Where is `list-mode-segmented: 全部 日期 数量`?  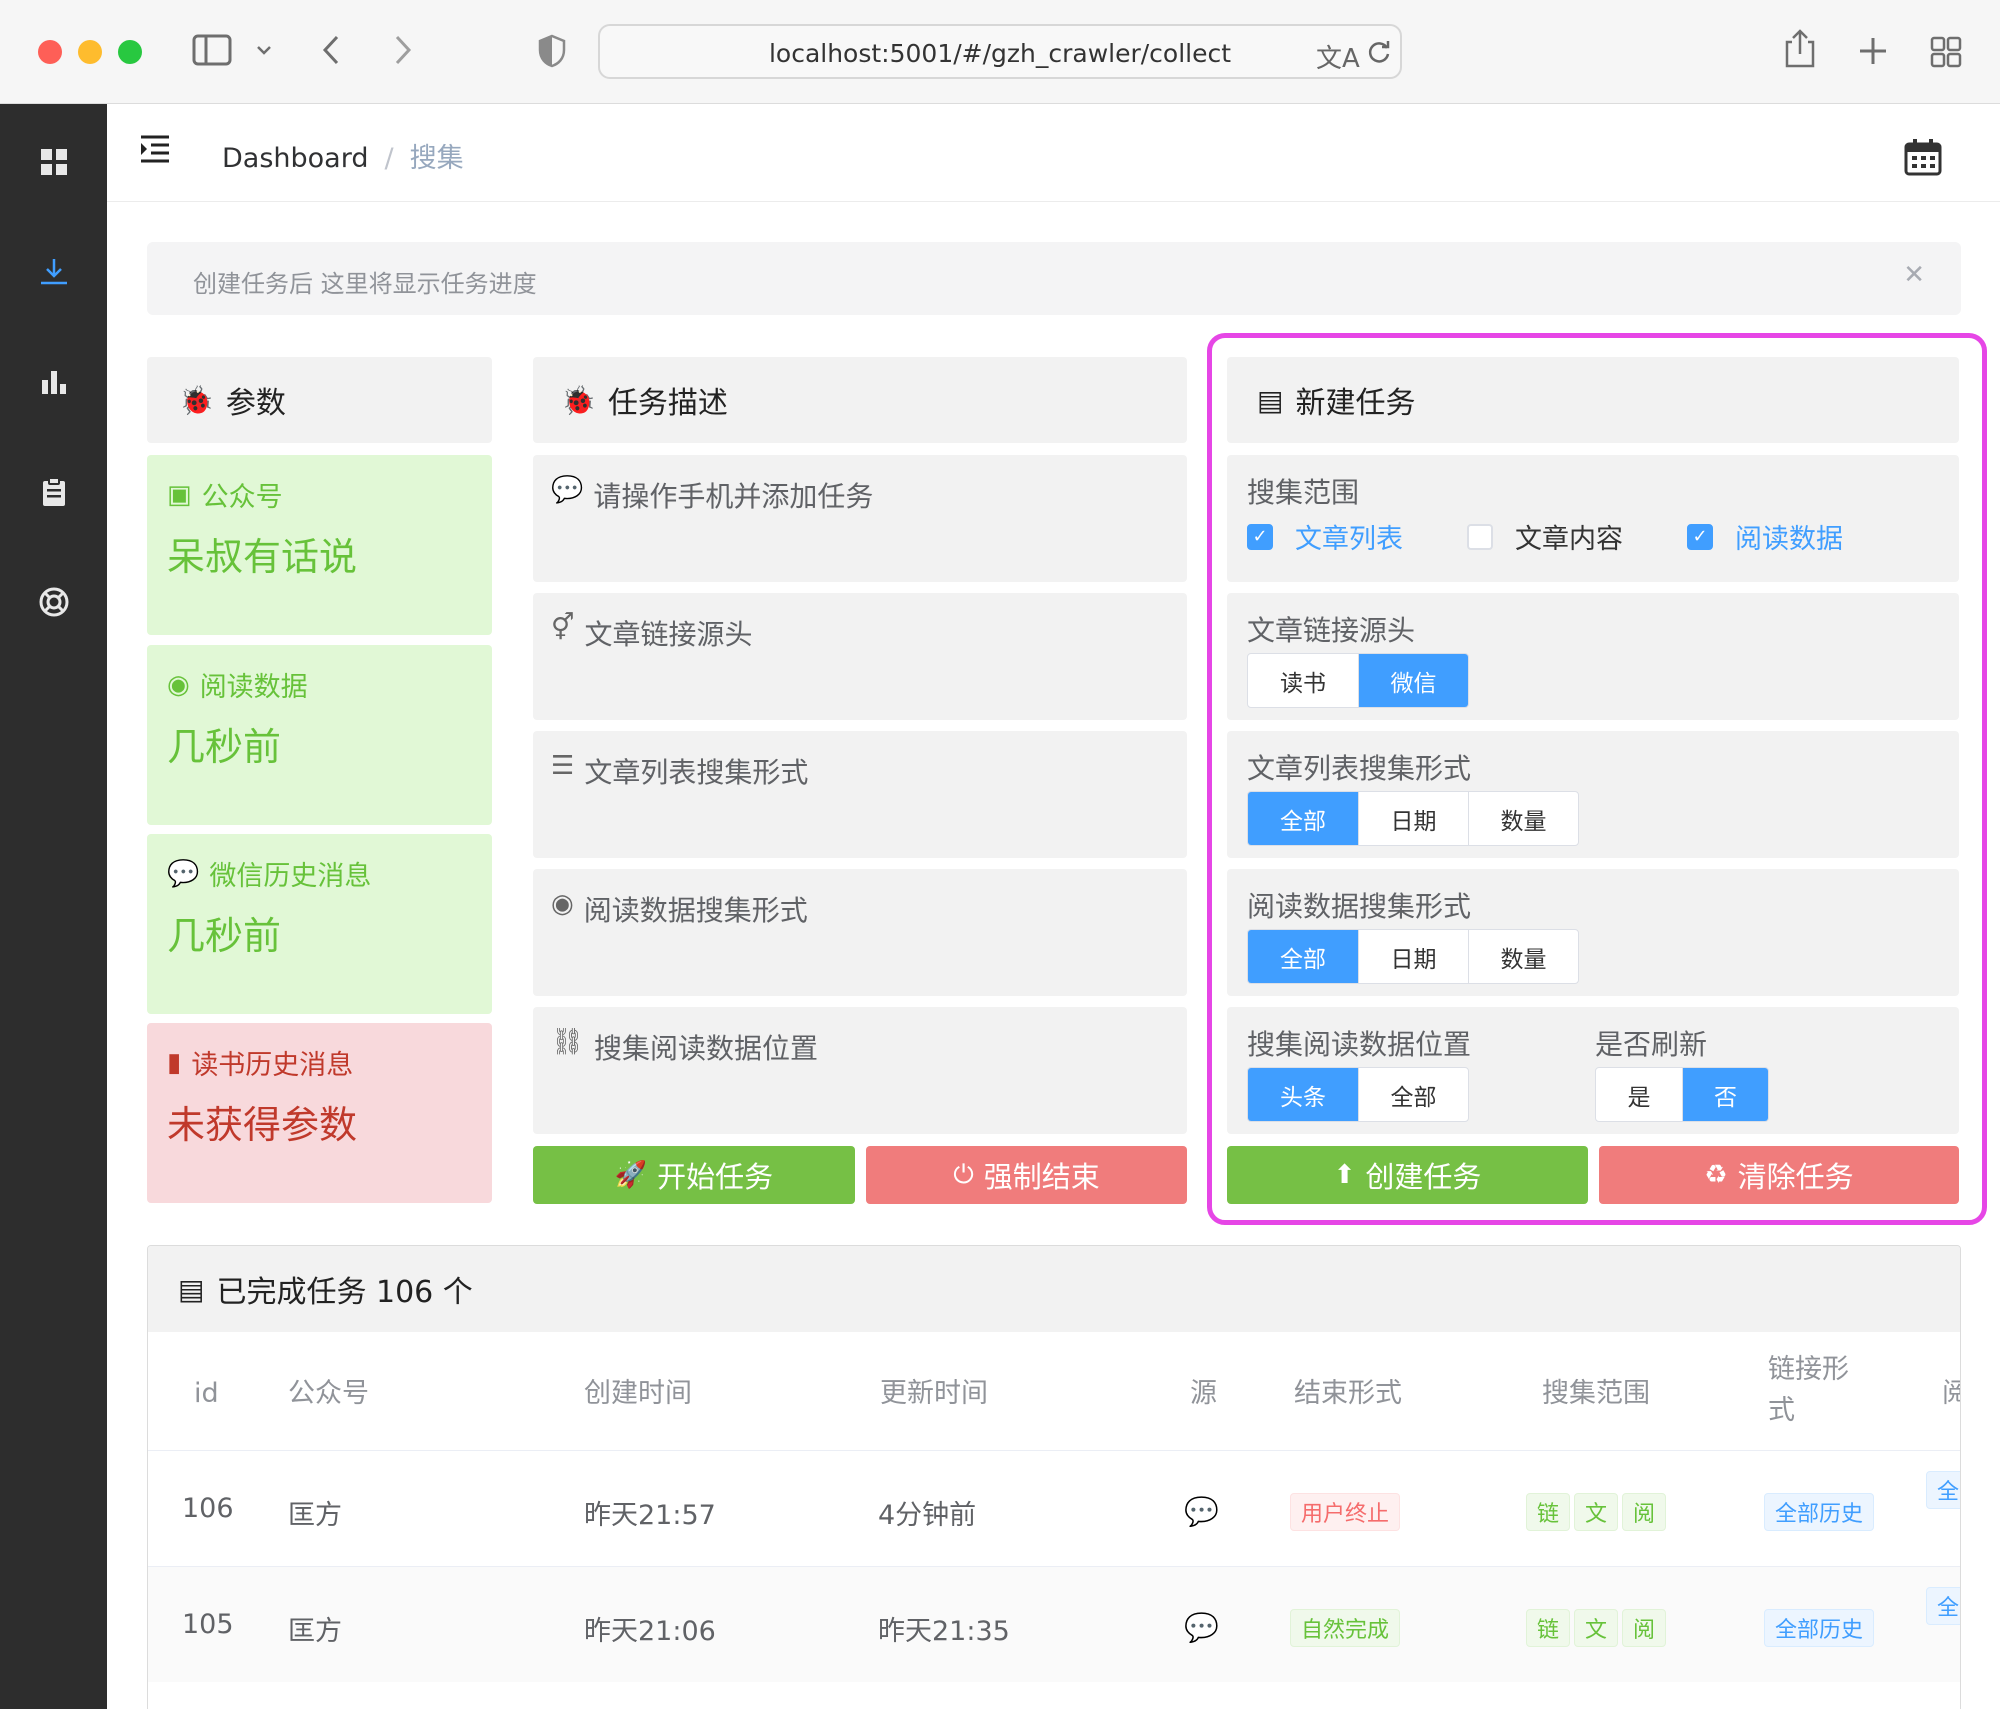 list-mode-segmented: 全部 日期 数量 is located at coordinates (1413, 818).